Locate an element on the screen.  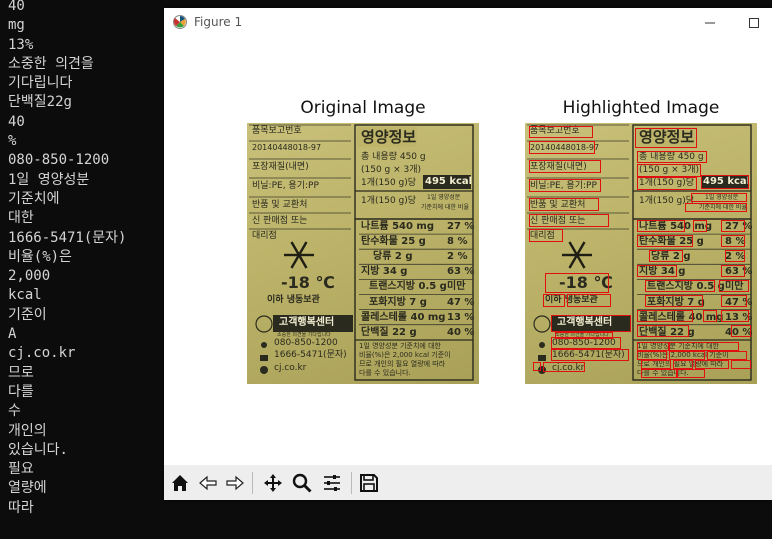
matplotlib-icon is located at coordinates (180, 22).